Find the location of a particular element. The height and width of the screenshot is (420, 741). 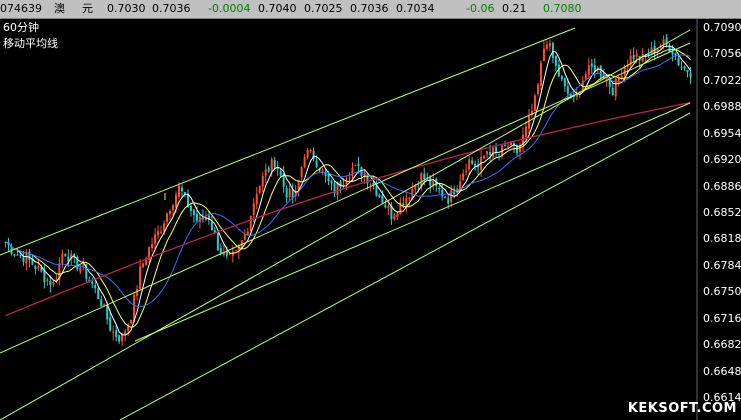

price-tick-label: 0.6988 is located at coordinates (722, 107).